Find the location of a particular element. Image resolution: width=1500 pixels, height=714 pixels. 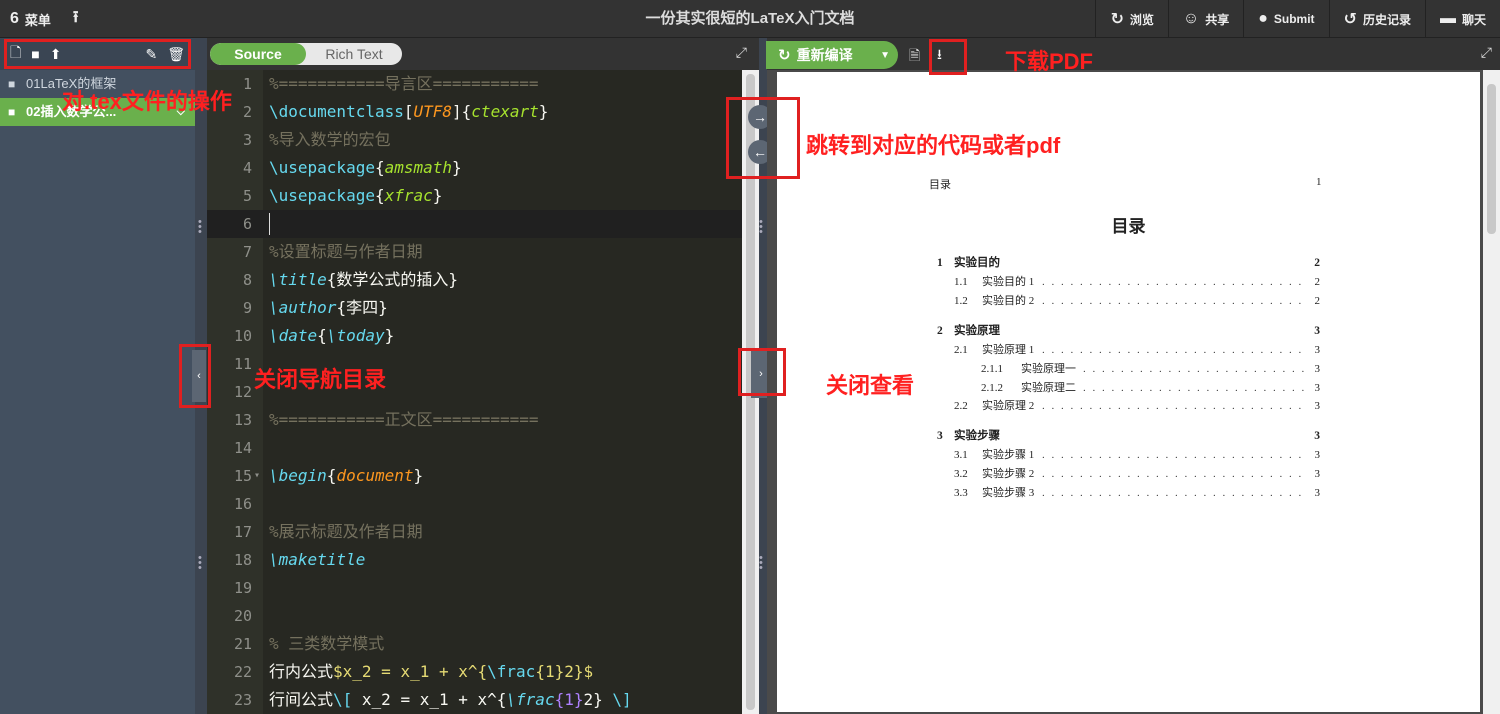

code-line: 8 \title{数学公式的插入} is located at coordinates (474, 280).